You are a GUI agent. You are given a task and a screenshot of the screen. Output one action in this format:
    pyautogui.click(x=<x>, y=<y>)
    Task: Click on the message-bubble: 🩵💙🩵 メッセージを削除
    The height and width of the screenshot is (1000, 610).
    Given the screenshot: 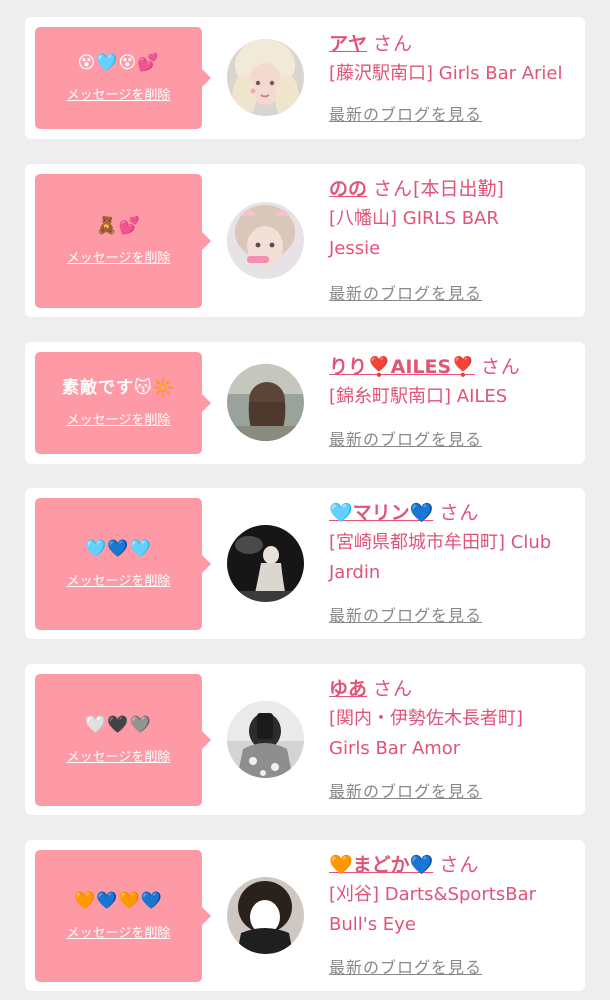 What is the action you would take?
    pyautogui.click(x=123, y=564)
    